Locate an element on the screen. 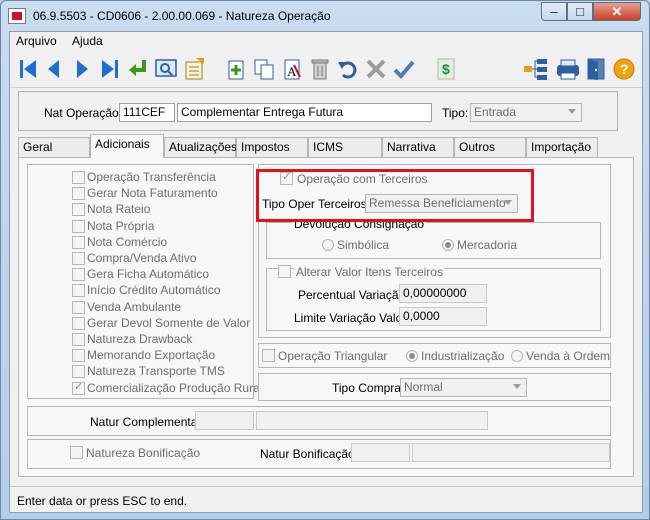 The width and height of the screenshot is (650, 520). list-button is located at coordinates (194, 69).